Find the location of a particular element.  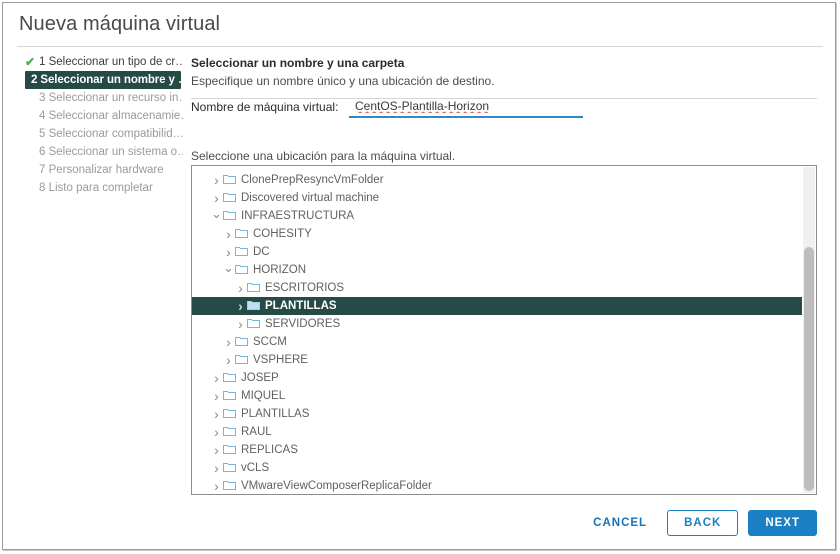

tree-row: › DC is located at coordinates (497, 252).